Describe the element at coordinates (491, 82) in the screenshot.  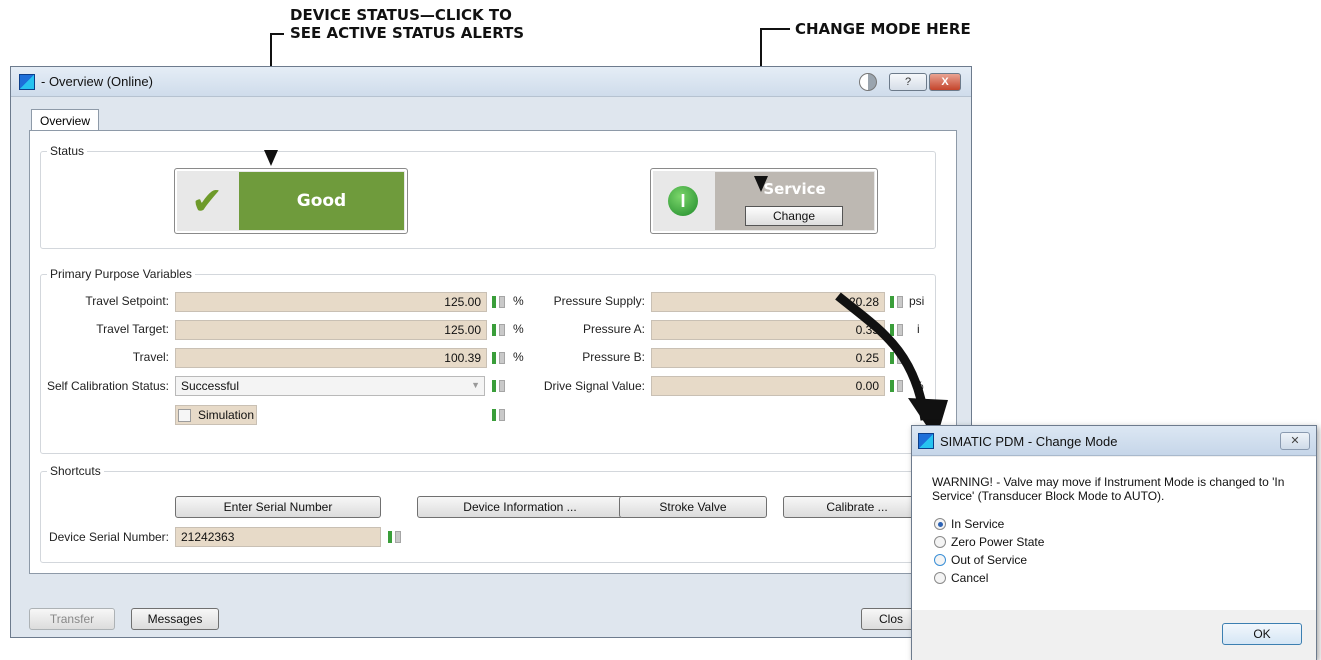
I see `window-titlebar: - Overview (Online) ? X` at that location.